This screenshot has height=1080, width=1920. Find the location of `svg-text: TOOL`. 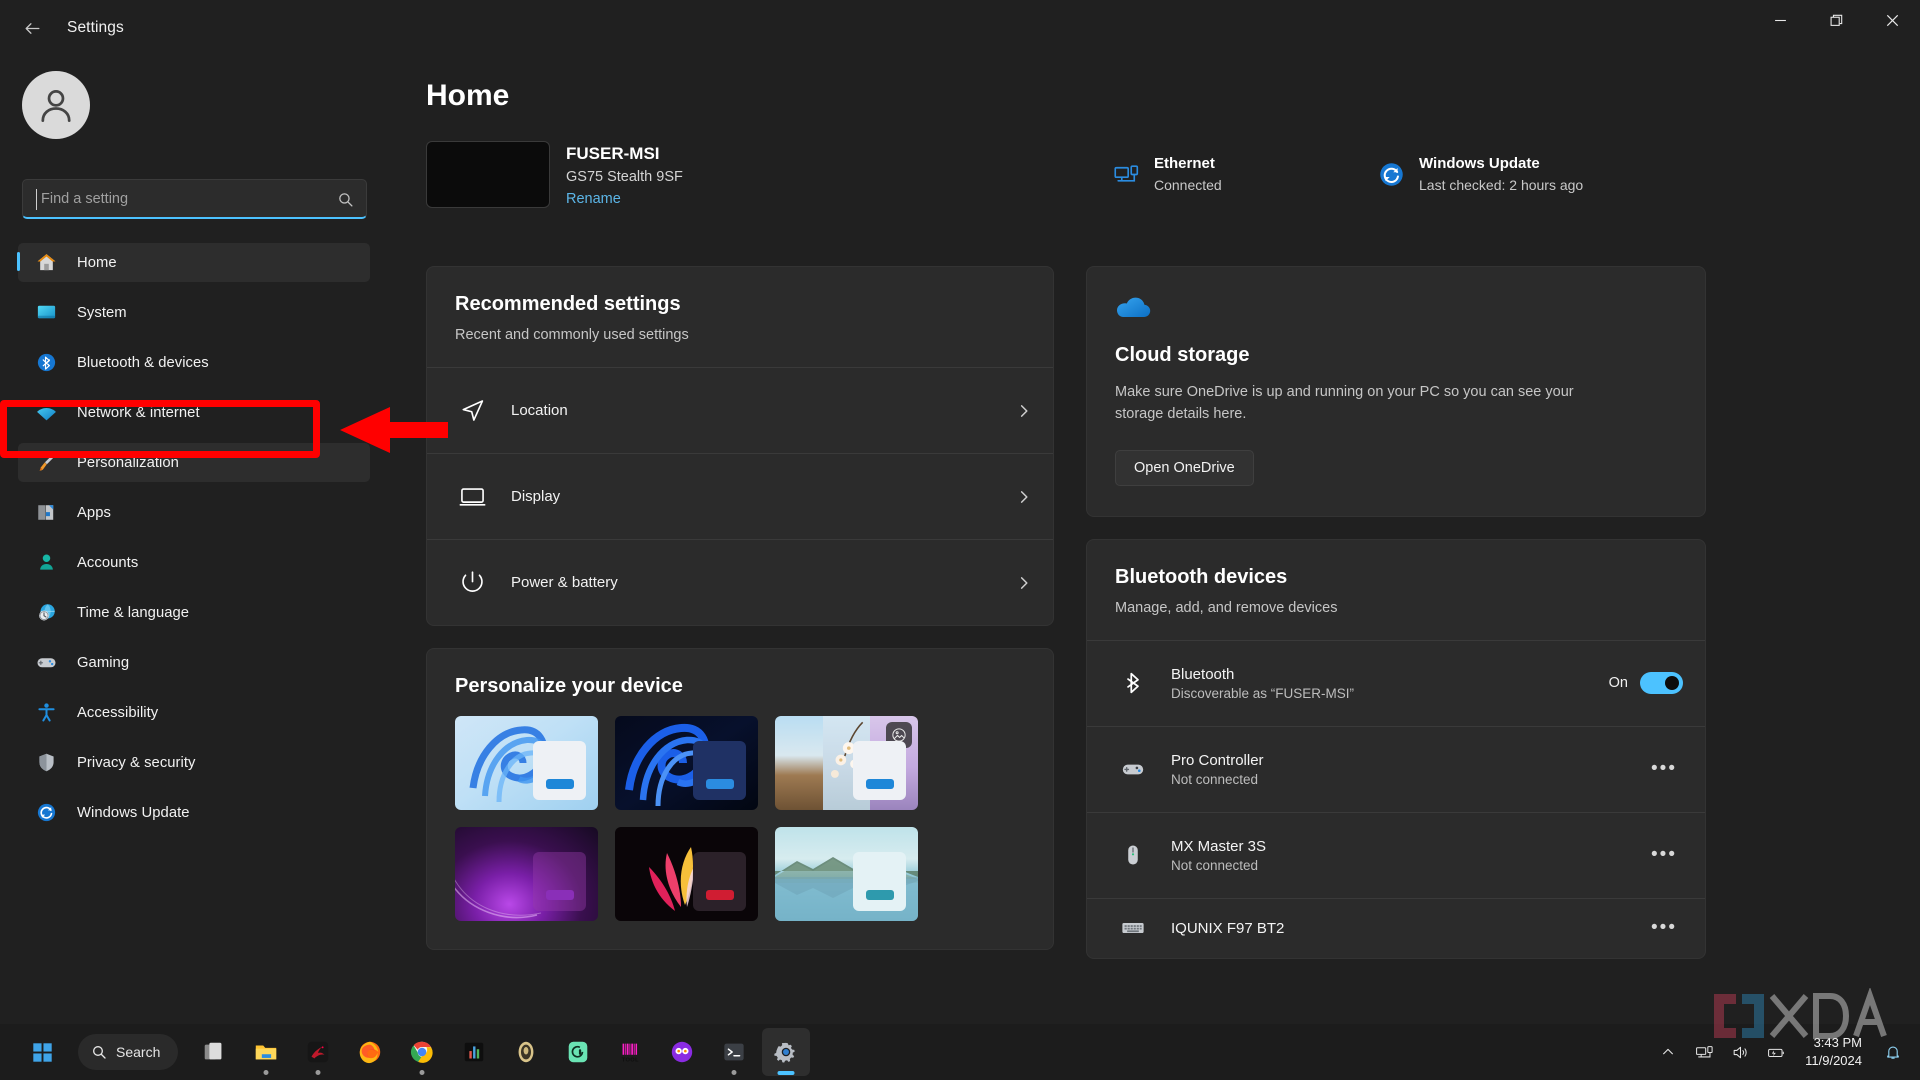

svg-text: TOOL is located at coordinates (630, 1060).